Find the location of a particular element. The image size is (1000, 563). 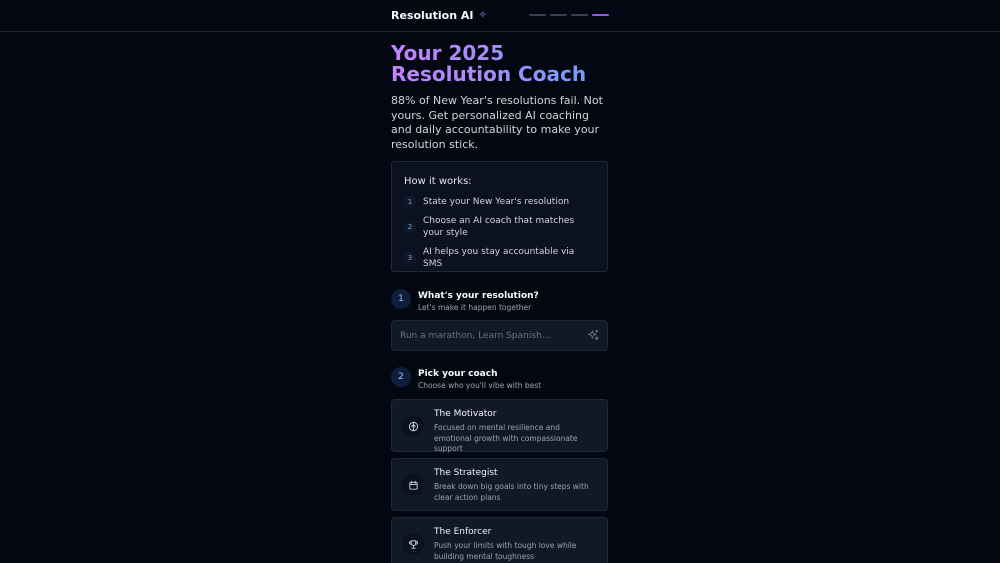

section-title: Pick your coach is located at coordinates (458, 374).